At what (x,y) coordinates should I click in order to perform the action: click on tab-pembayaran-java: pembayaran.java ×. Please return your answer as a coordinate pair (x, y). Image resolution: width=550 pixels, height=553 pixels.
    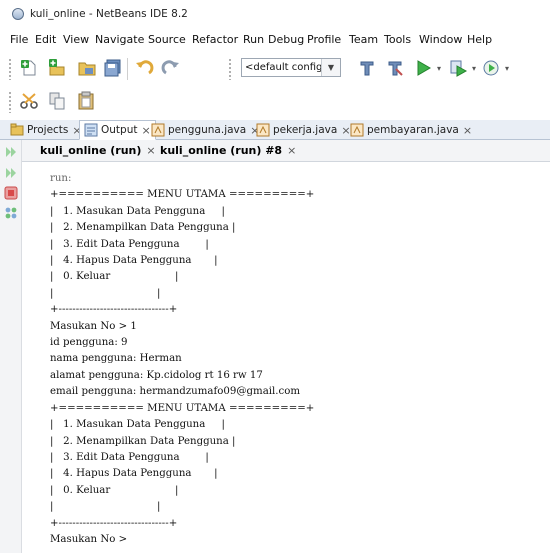
    Looking at the image, I should click on (411, 130).